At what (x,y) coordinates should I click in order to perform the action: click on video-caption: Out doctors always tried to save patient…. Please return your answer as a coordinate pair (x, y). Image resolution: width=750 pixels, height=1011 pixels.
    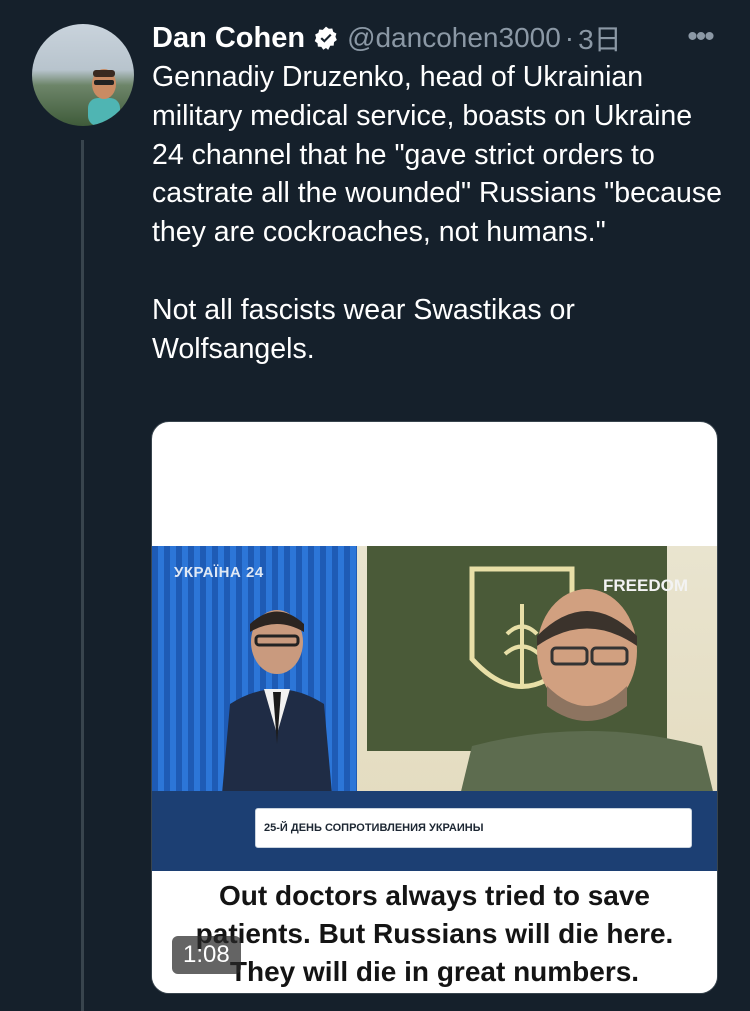
    Looking at the image, I should click on (434, 932).